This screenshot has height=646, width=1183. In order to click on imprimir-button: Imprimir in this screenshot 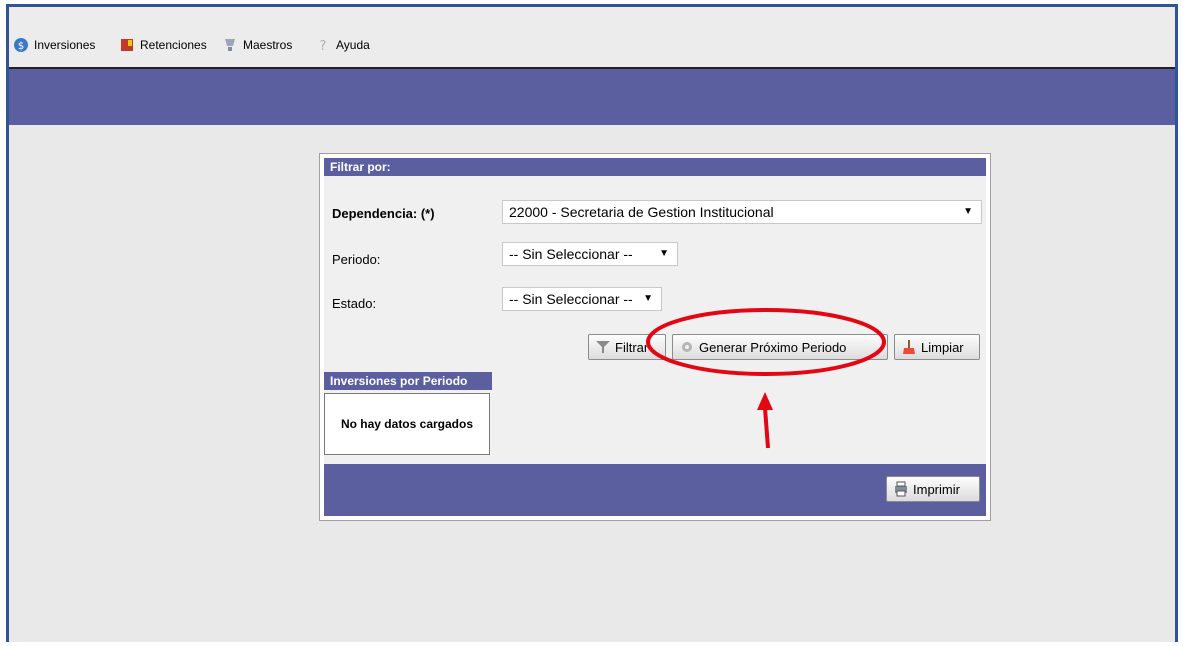, I will do `click(933, 489)`.